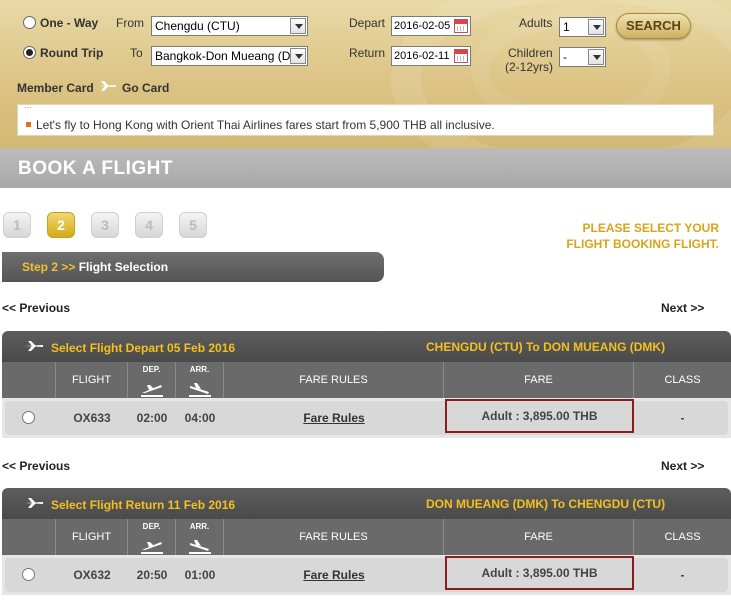 This screenshot has width=731, height=614. Describe the element at coordinates (546, 347) in the screenshot. I see `depart-route: CHENGDU (CTU) To DON MUEANG (DMK)` at that location.